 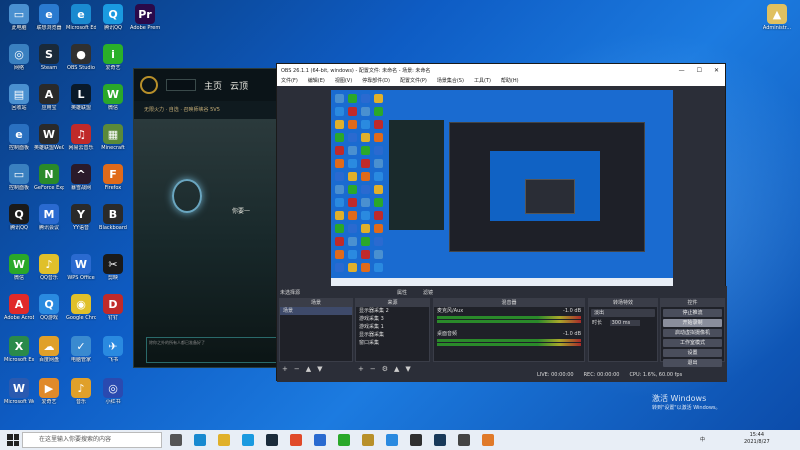 I want to click on close-icon: ✕, so click(x=716, y=70).